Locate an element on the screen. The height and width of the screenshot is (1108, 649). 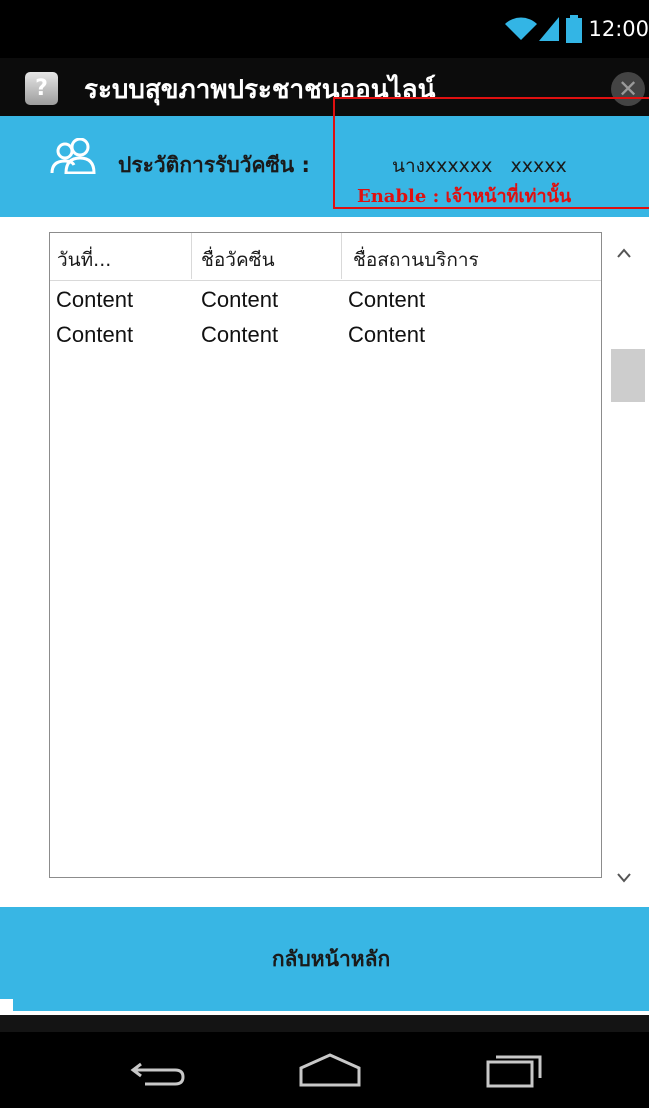
battery-icon is located at coordinates (574, 29).